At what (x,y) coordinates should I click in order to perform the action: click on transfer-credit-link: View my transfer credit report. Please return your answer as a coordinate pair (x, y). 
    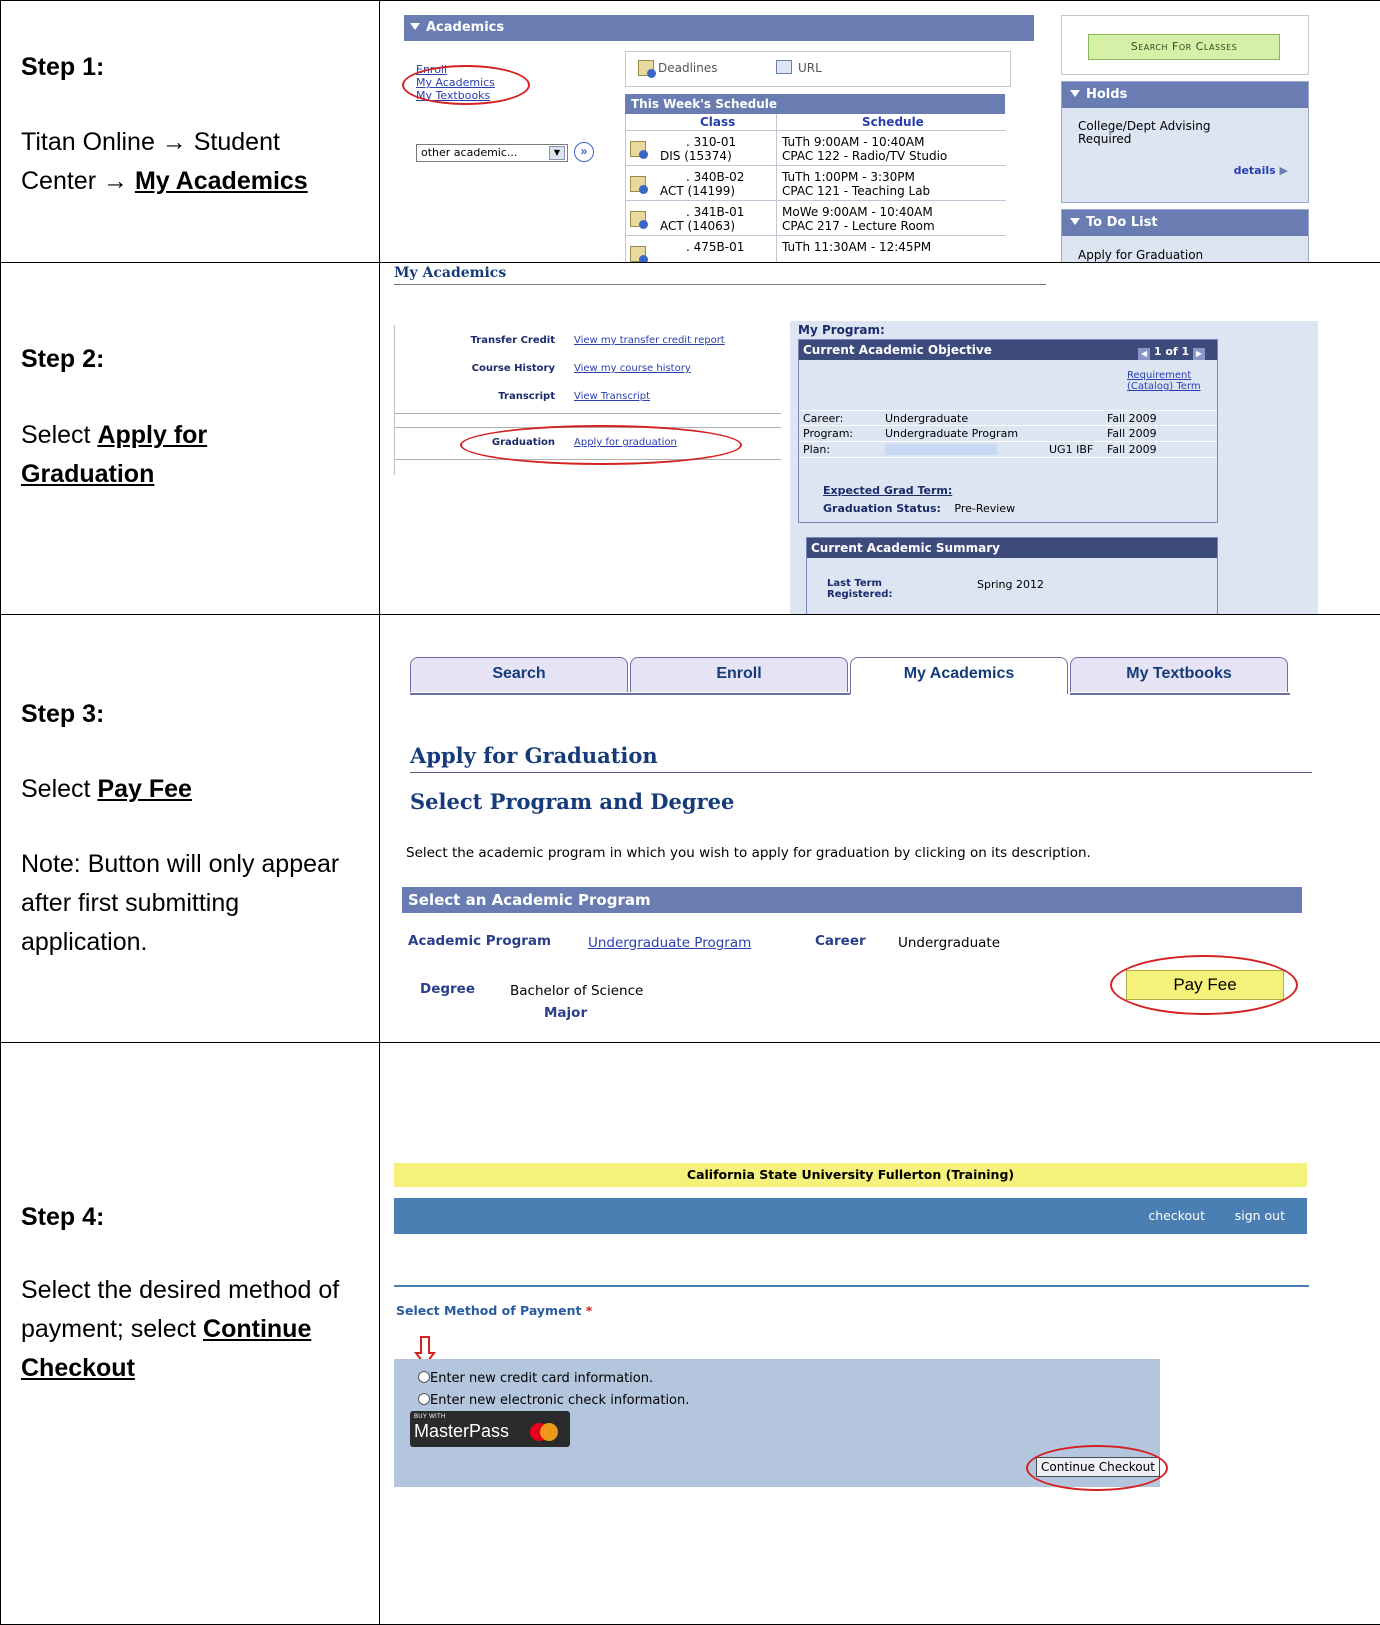
    Looking at the image, I should click on (649, 340).